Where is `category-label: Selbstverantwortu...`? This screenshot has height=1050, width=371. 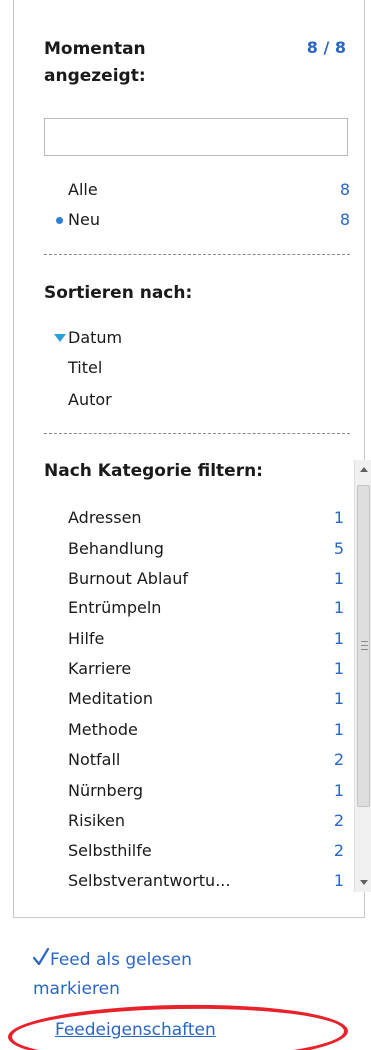
category-label: Selbstverantwortu... is located at coordinates (149, 880).